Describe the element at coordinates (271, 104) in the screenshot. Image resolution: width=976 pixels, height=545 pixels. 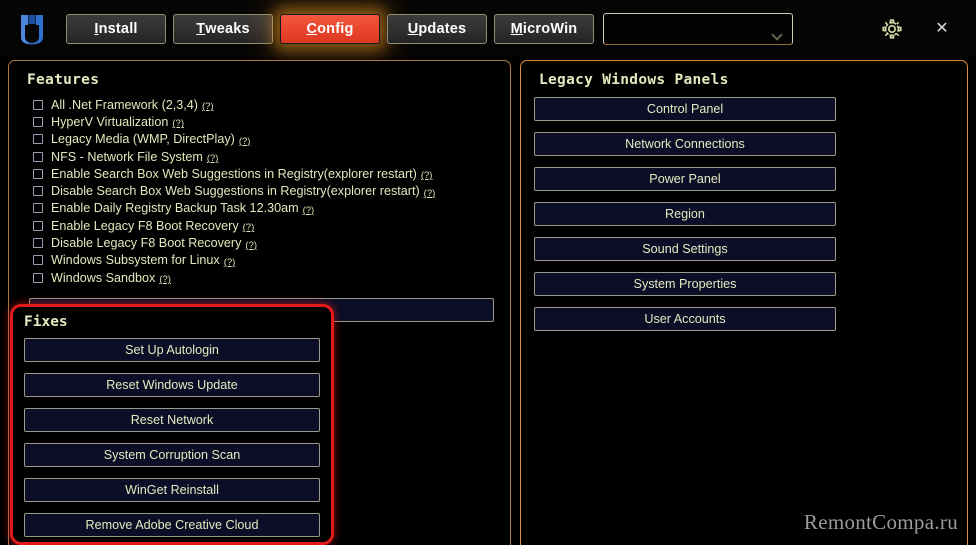
I see `feature-row: All .Net Framework (2,3,4) (?)` at that location.